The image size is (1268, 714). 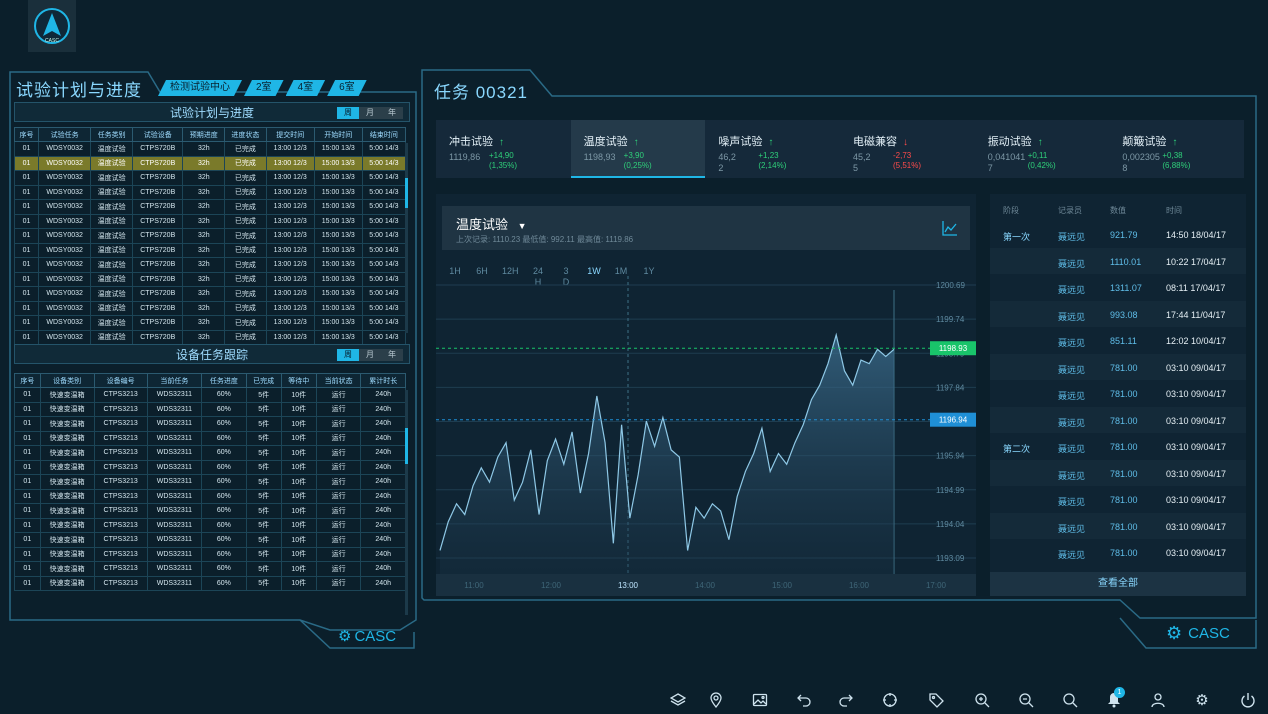 I want to click on tab-center: 检测试验中心, so click(x=200, y=88).